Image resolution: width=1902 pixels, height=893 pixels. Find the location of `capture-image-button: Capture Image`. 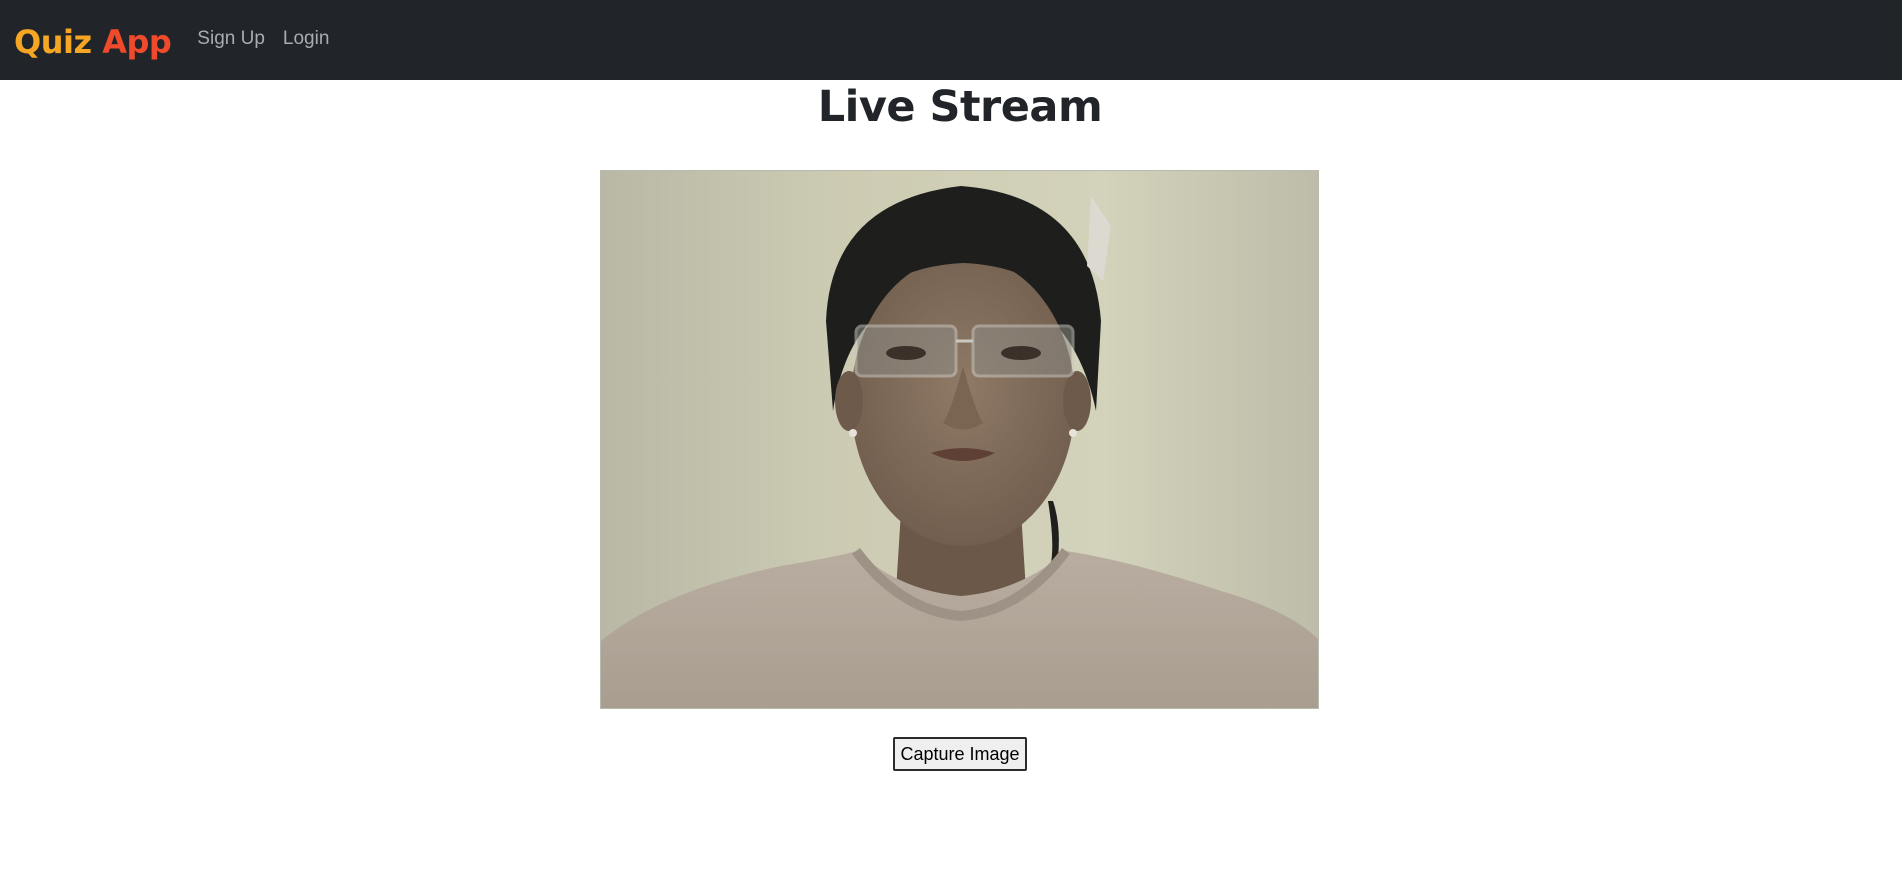

capture-image-button: Capture Image is located at coordinates (960, 754).